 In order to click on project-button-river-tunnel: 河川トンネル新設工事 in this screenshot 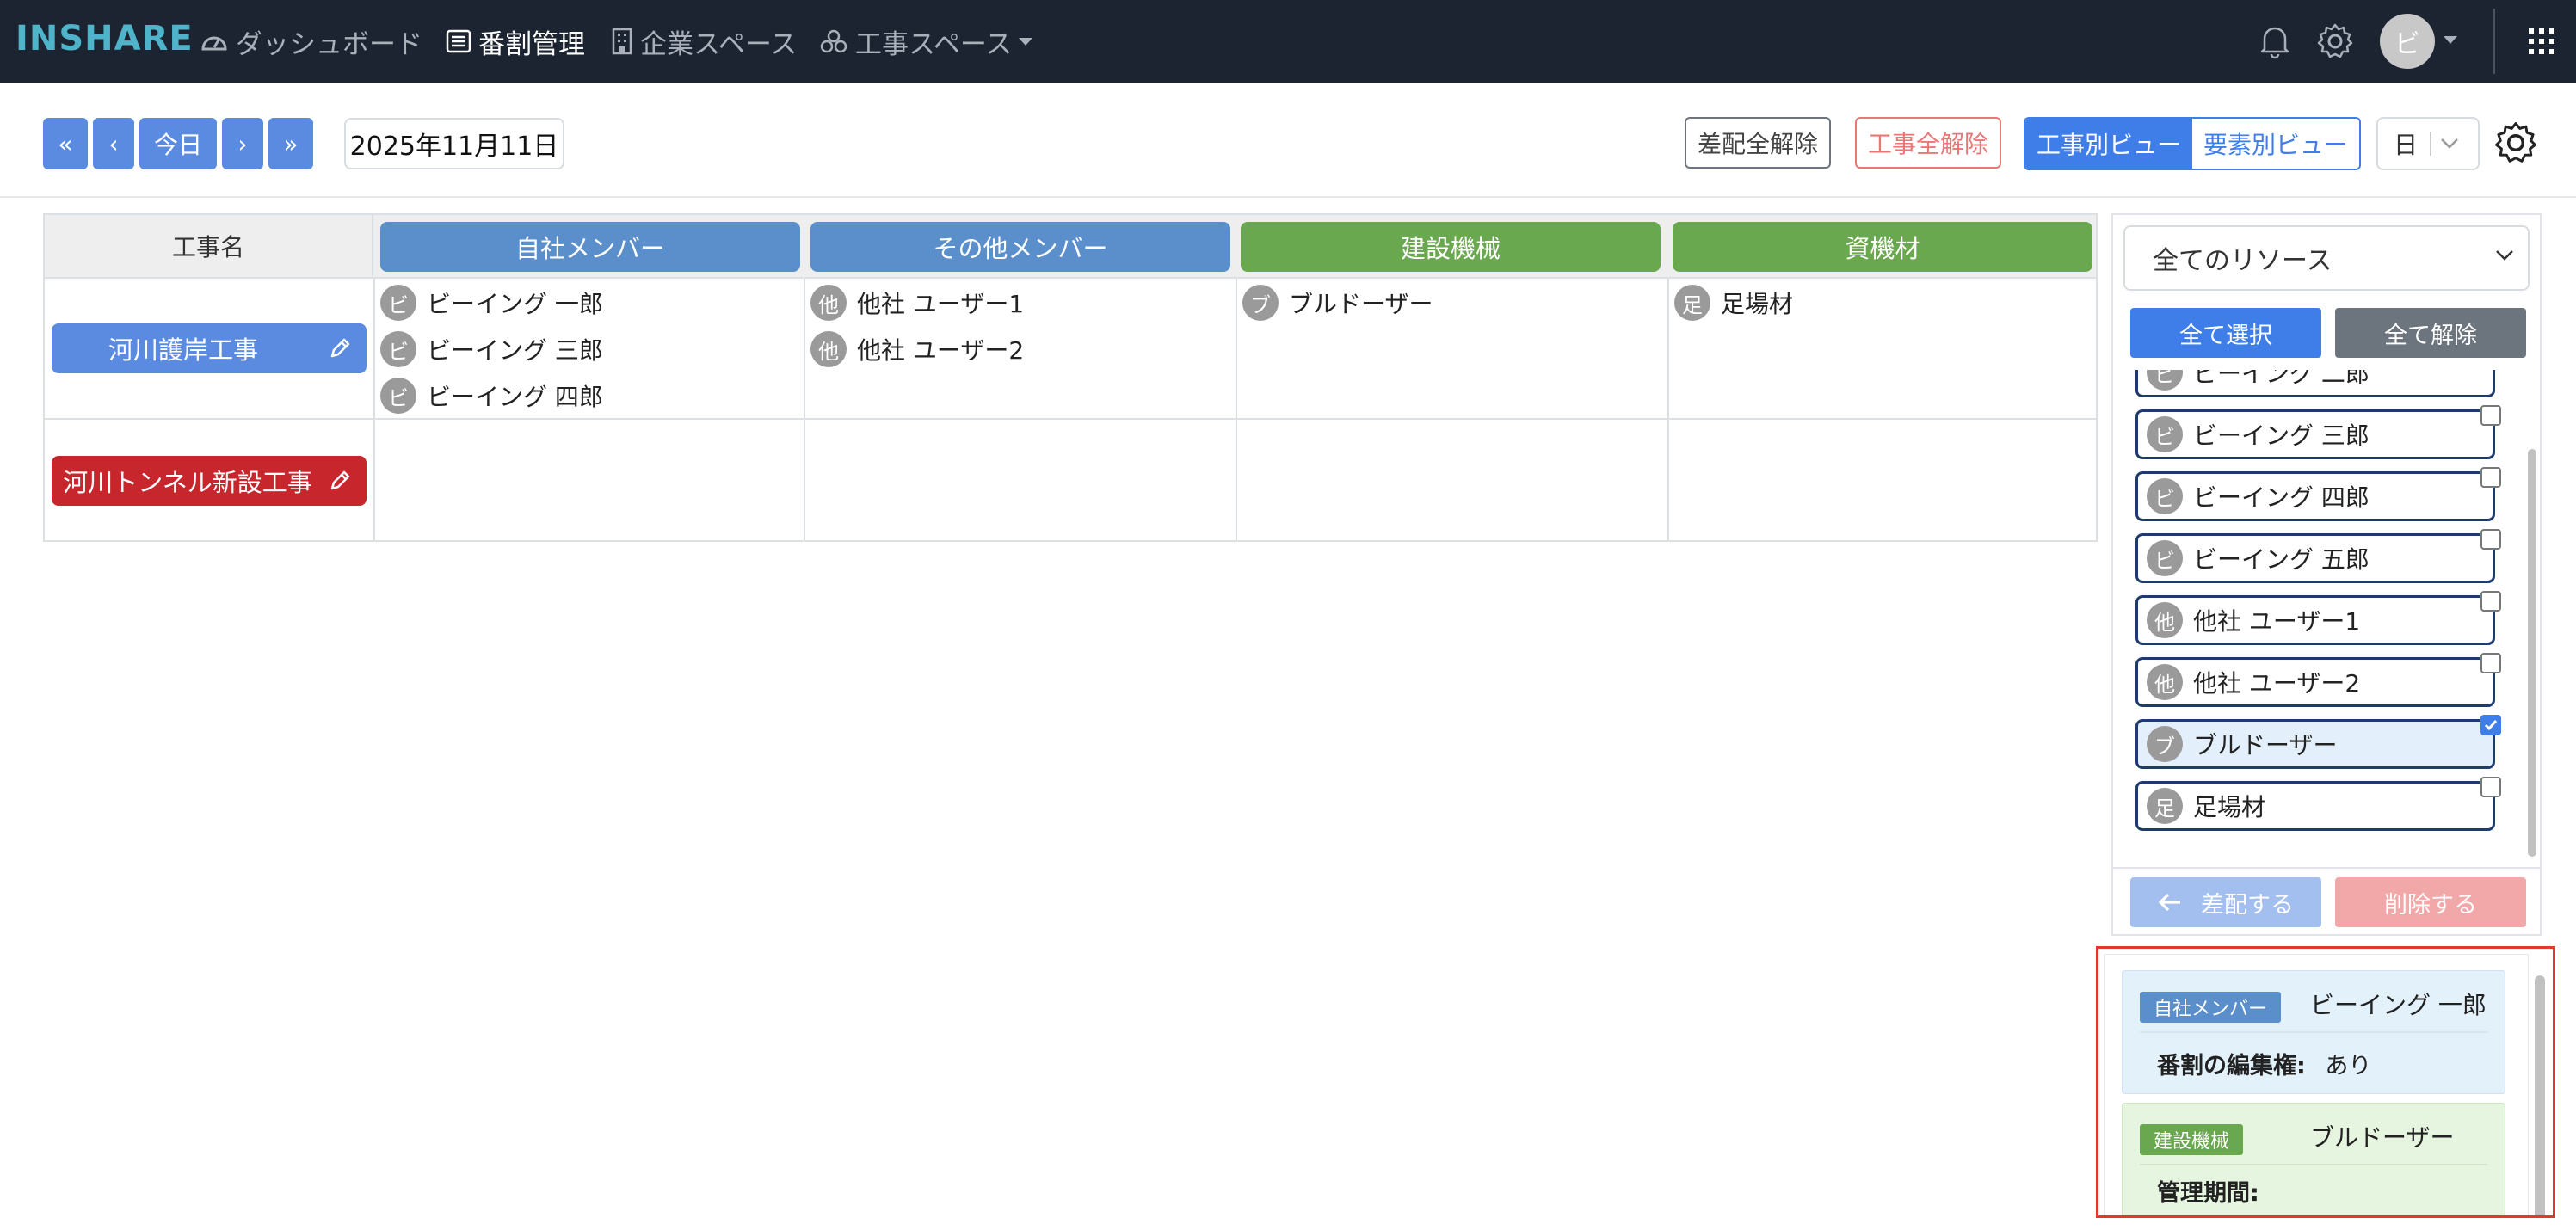, I will do `click(210, 481)`.